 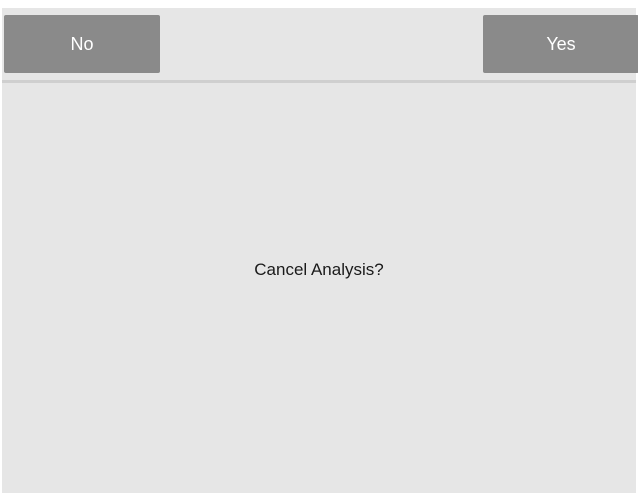 What do you see at coordinates (82, 44) in the screenshot?
I see `no-button: No` at bounding box center [82, 44].